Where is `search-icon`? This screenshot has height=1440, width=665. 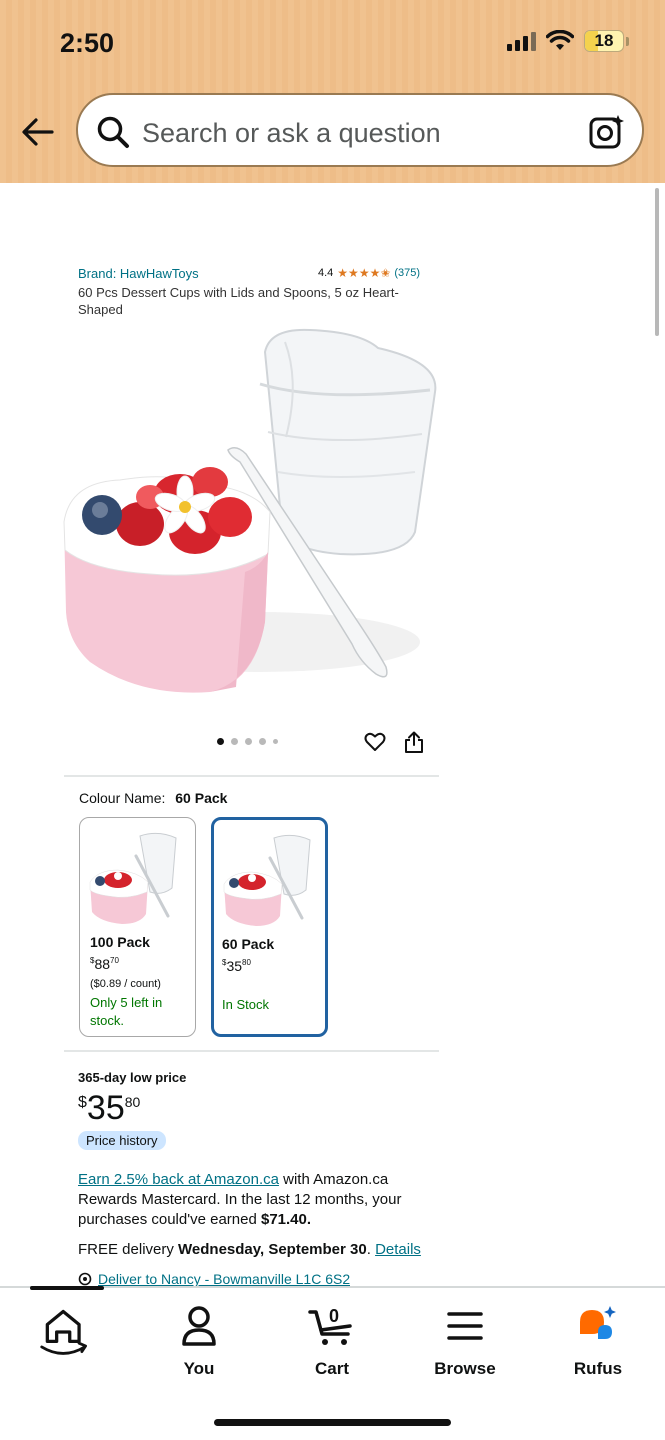
search-icon is located at coordinates (113, 132).